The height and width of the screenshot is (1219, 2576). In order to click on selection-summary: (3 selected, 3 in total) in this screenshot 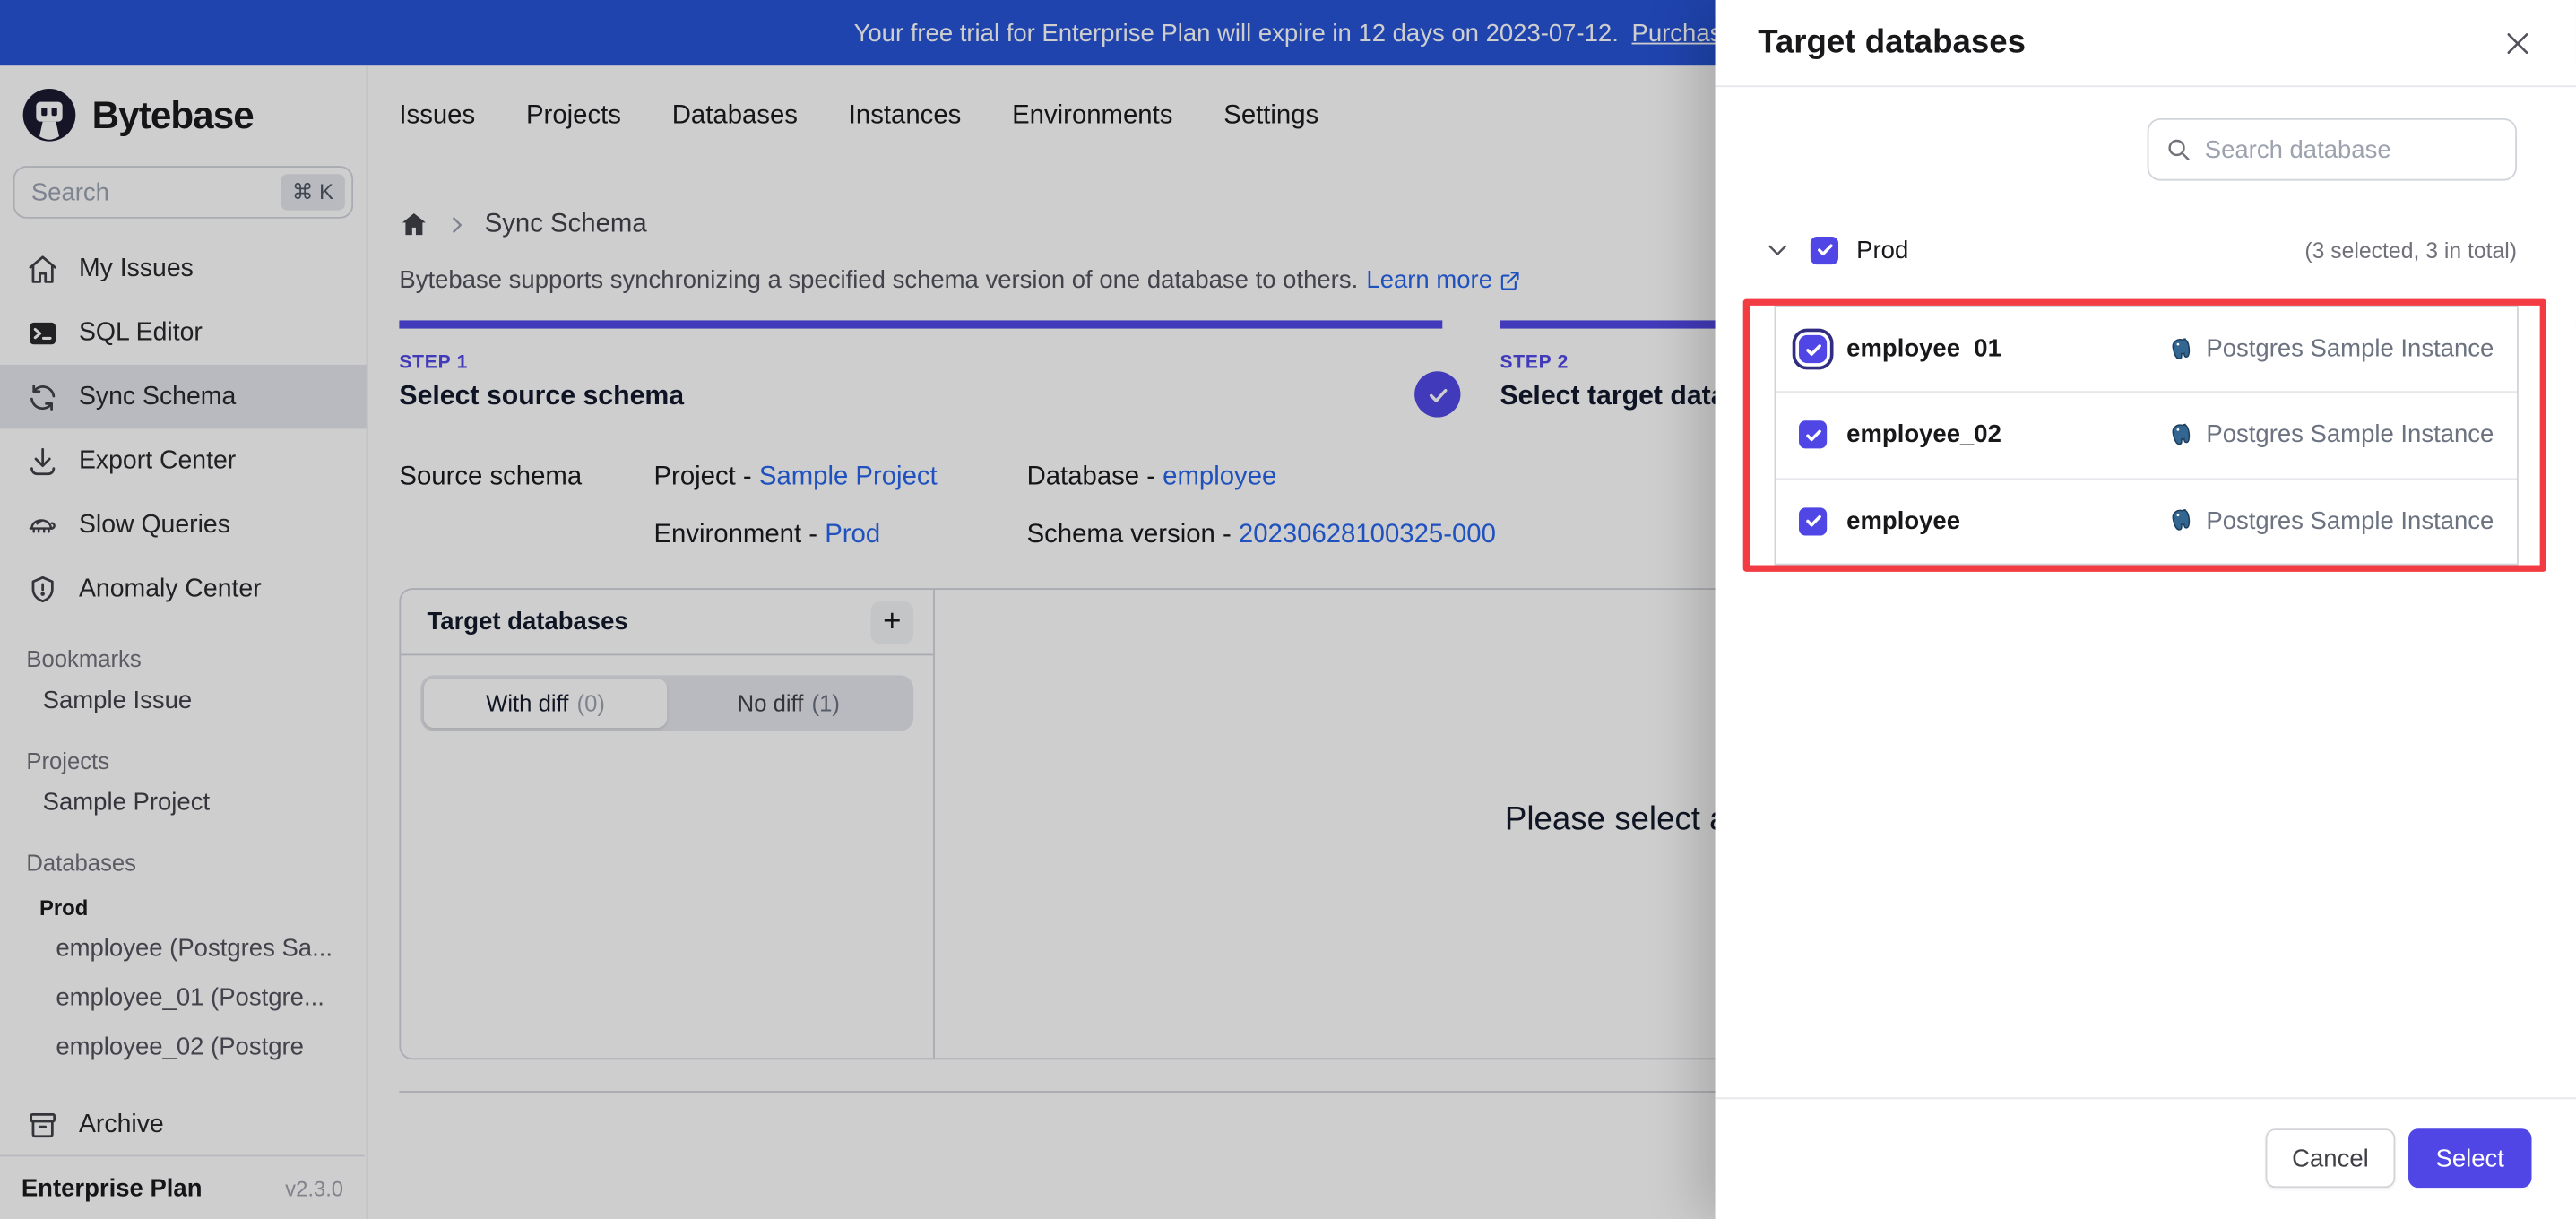, I will do `click(2411, 250)`.